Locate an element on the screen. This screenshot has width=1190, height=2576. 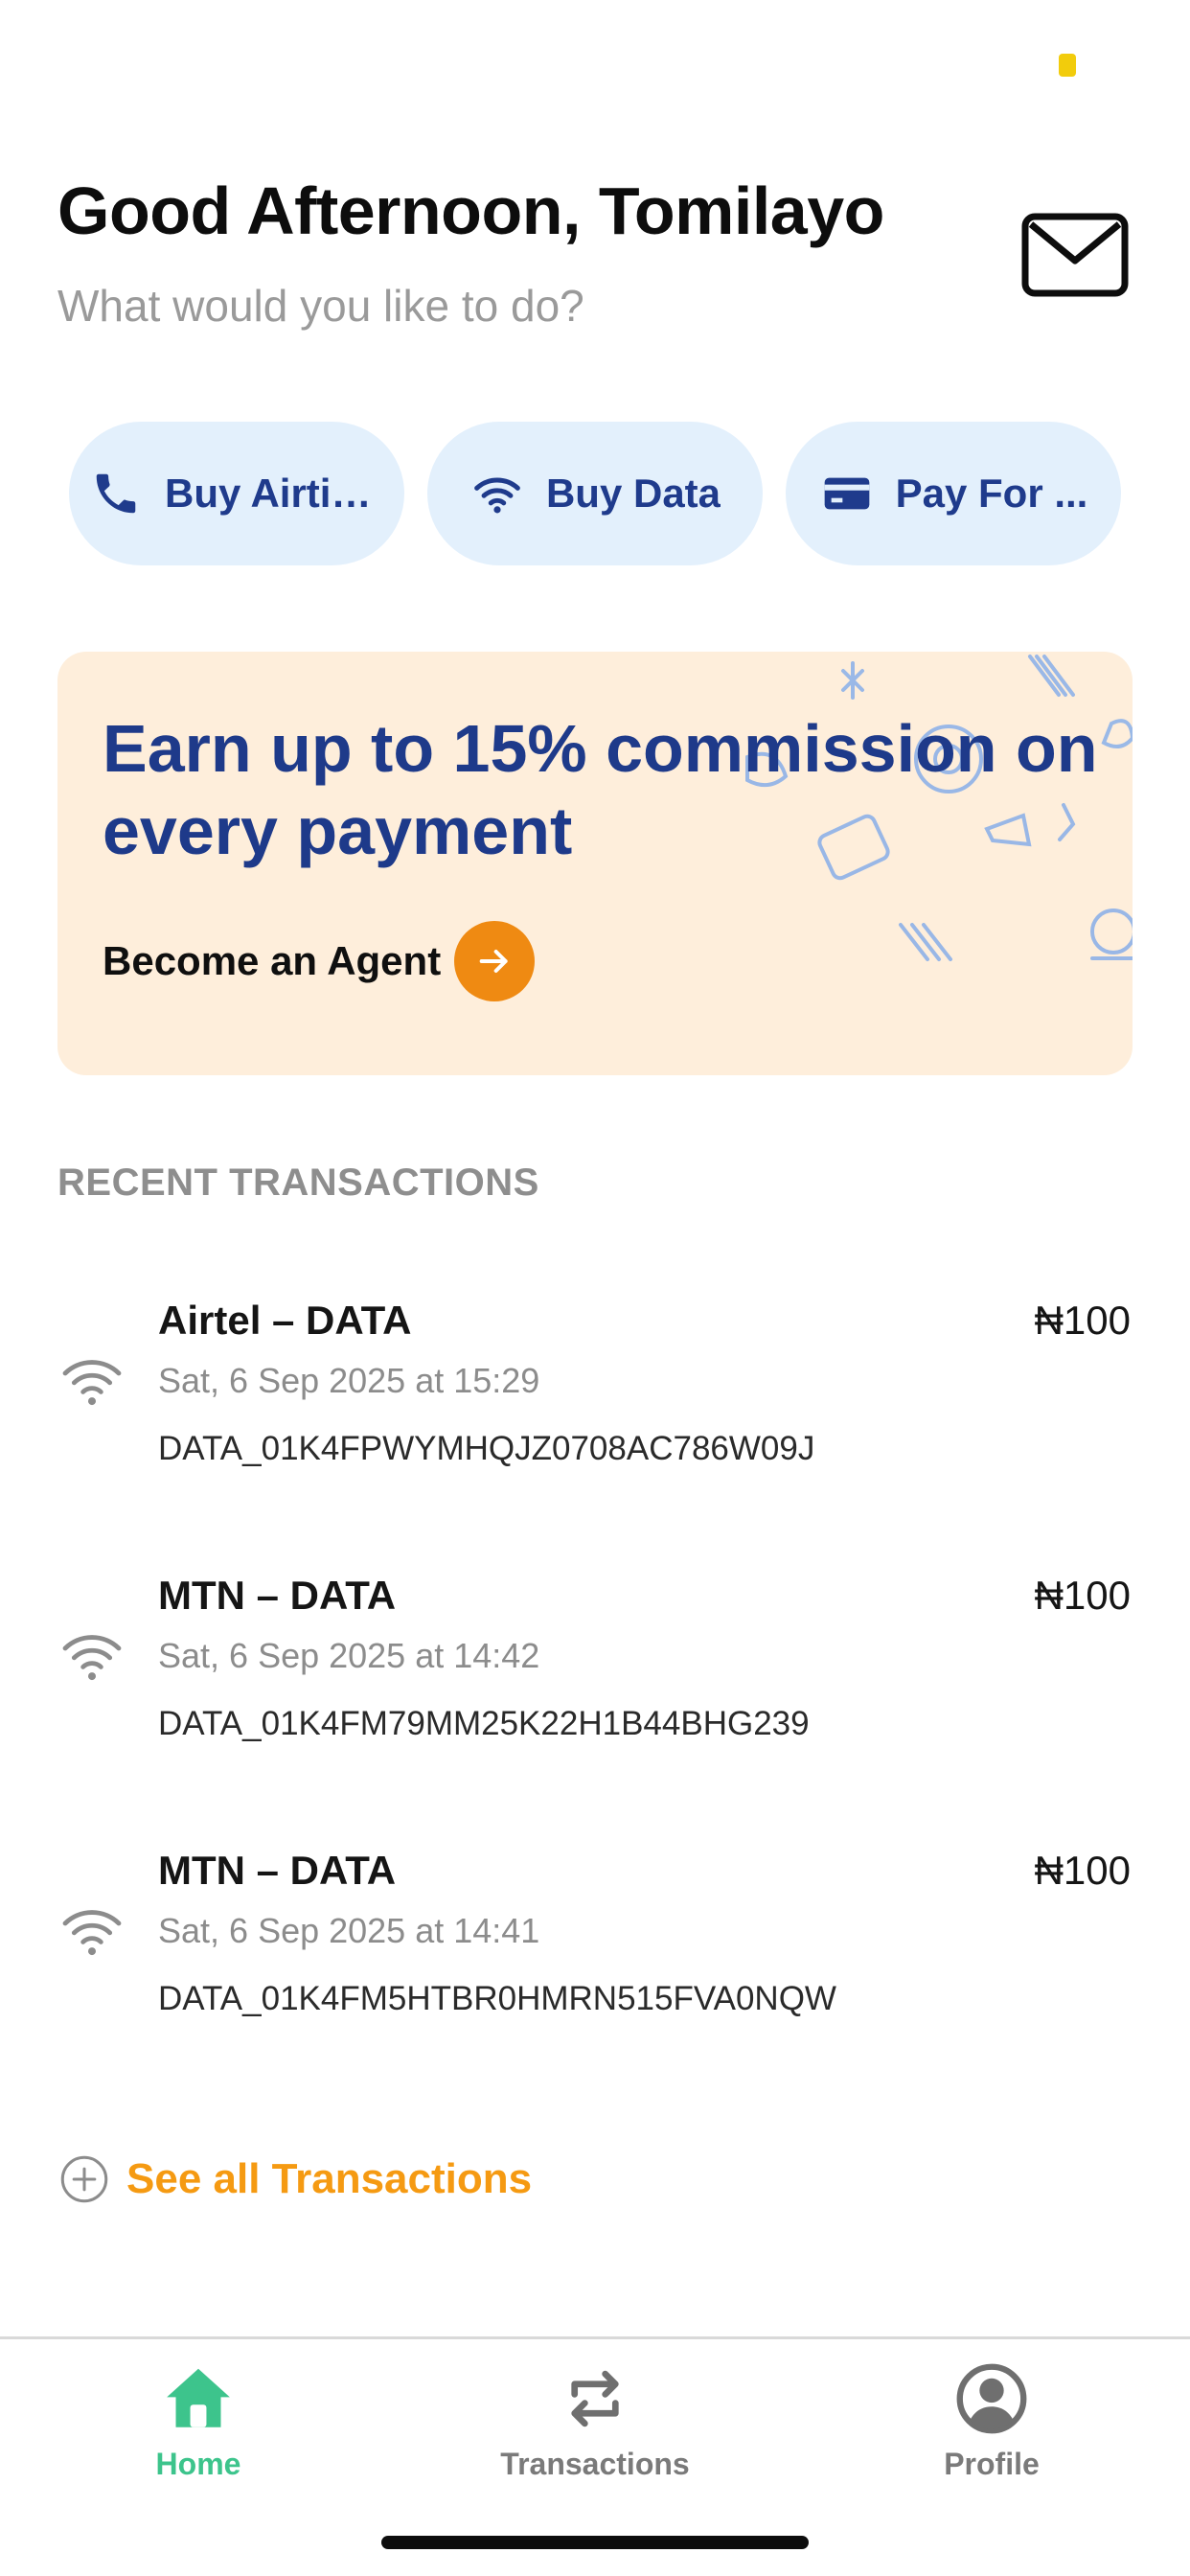
repeat-icon is located at coordinates (595, 2398).